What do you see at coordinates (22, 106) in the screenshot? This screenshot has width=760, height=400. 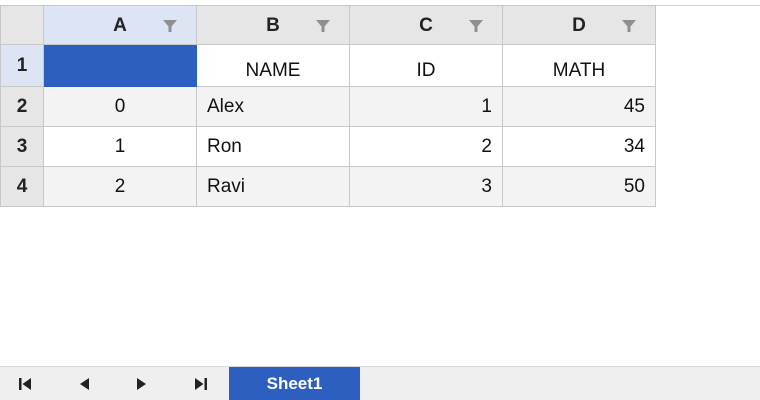 I see `row-header: 2` at bounding box center [22, 106].